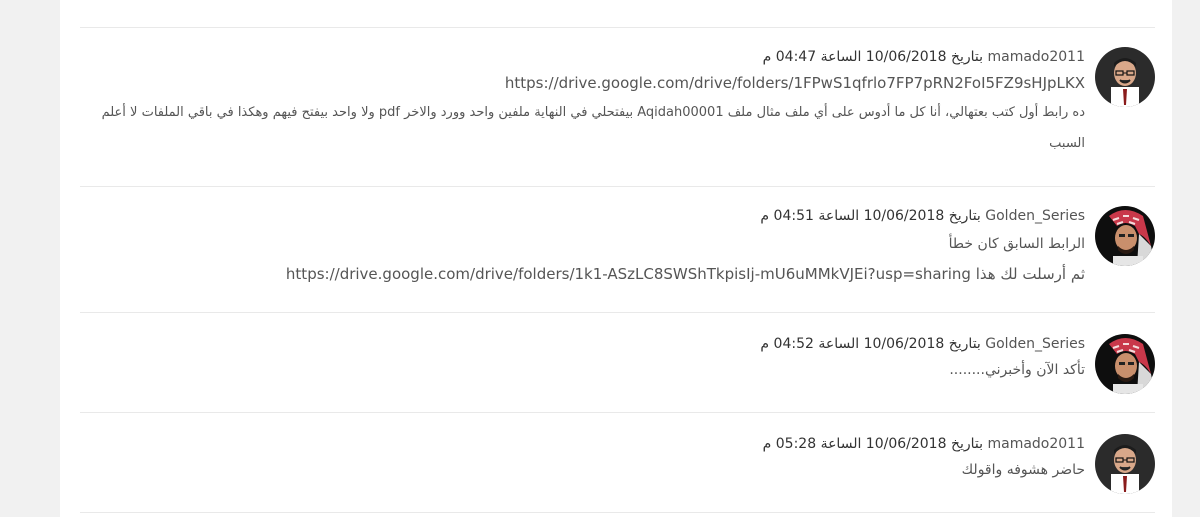 The height and width of the screenshot is (517, 1200). I want to click on comment-text-line: الرابط السابق كان خطأ, so click(1016, 244).